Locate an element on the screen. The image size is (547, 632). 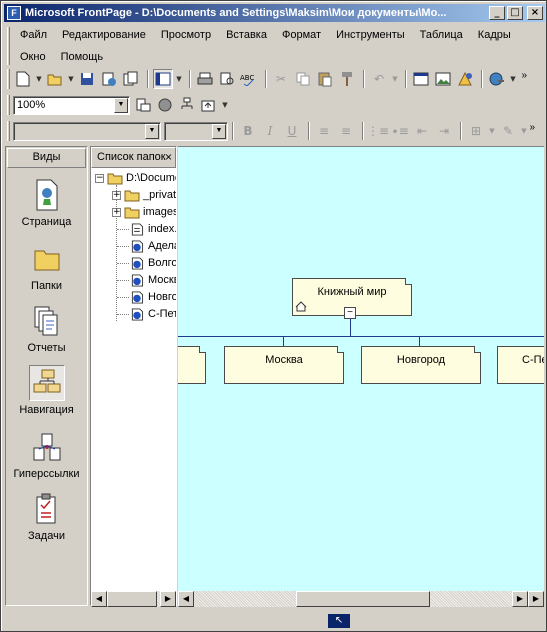
publish-icon is located at coordinates (109, 79).